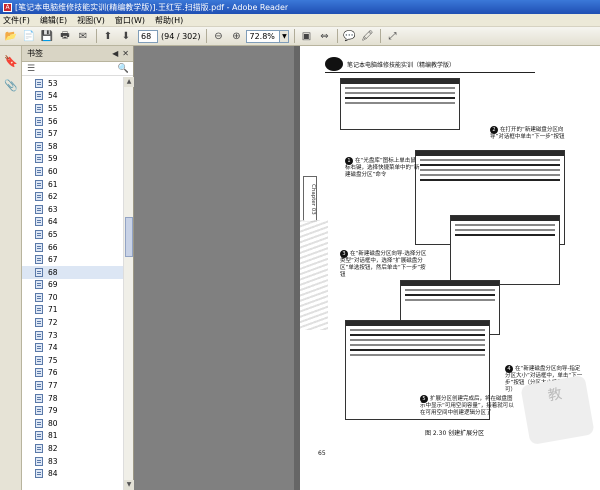 This screenshot has width=600, height=490. What do you see at coordinates (72, 410) in the screenshot?
I see `bookmark-item: 79` at bounding box center [72, 410].